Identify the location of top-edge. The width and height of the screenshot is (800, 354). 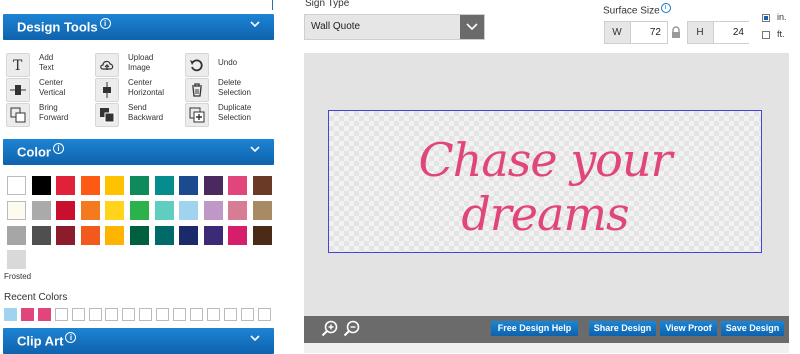
(137, 5).